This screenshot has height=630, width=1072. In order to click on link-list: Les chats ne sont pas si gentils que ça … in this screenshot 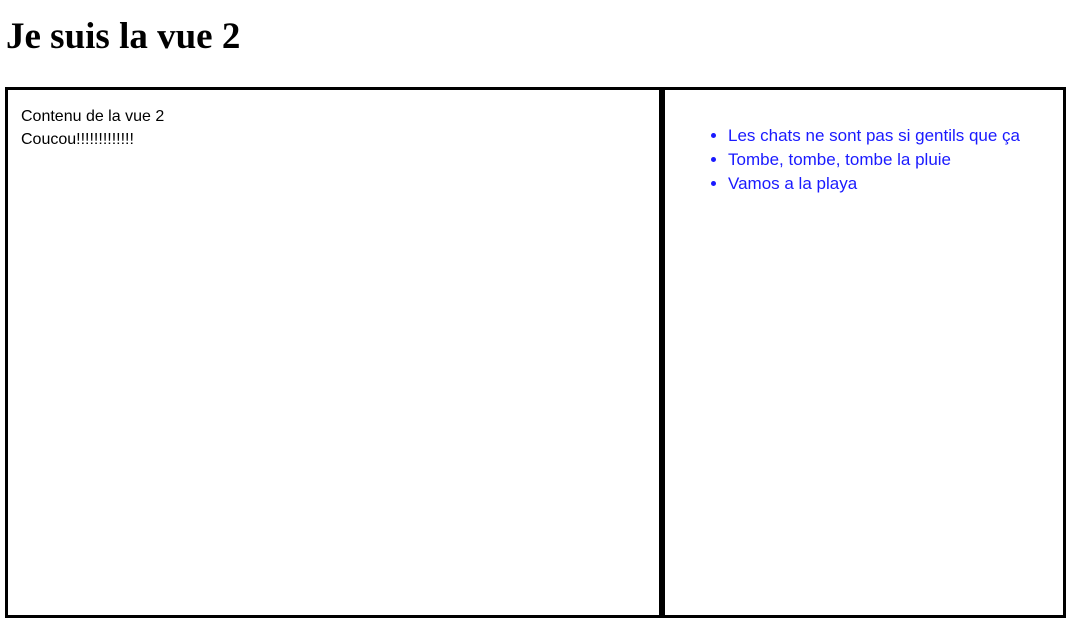, I will do `click(864, 160)`.